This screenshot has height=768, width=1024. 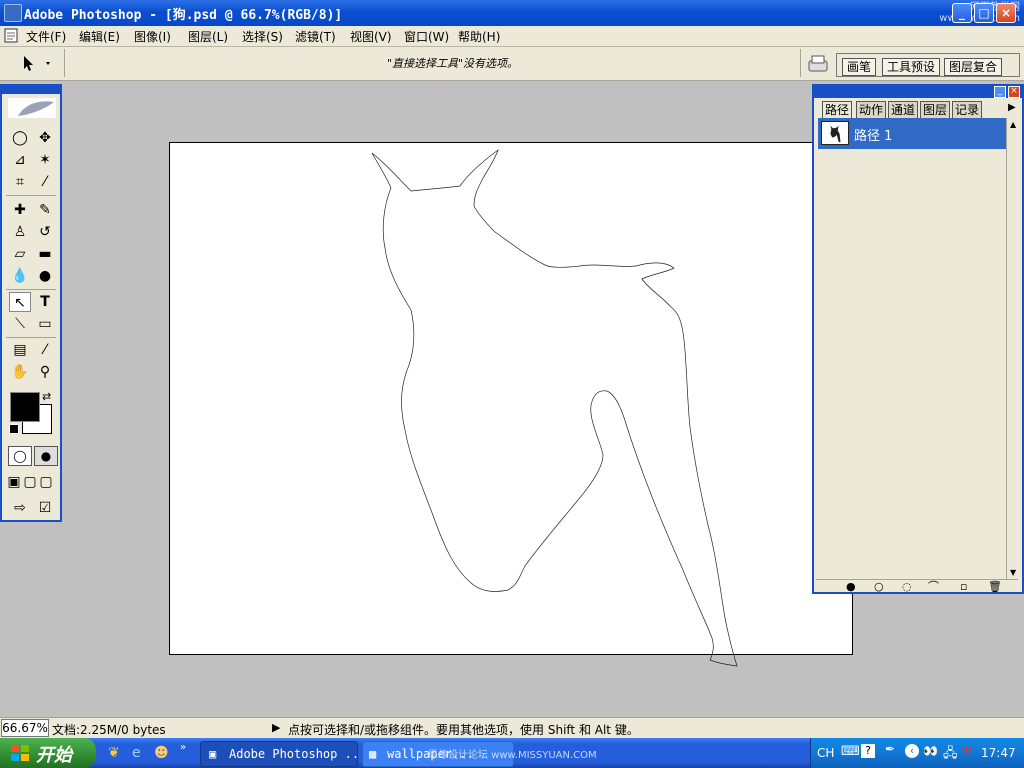 I want to click on move-tool-icon: ✥, so click(x=45, y=138).